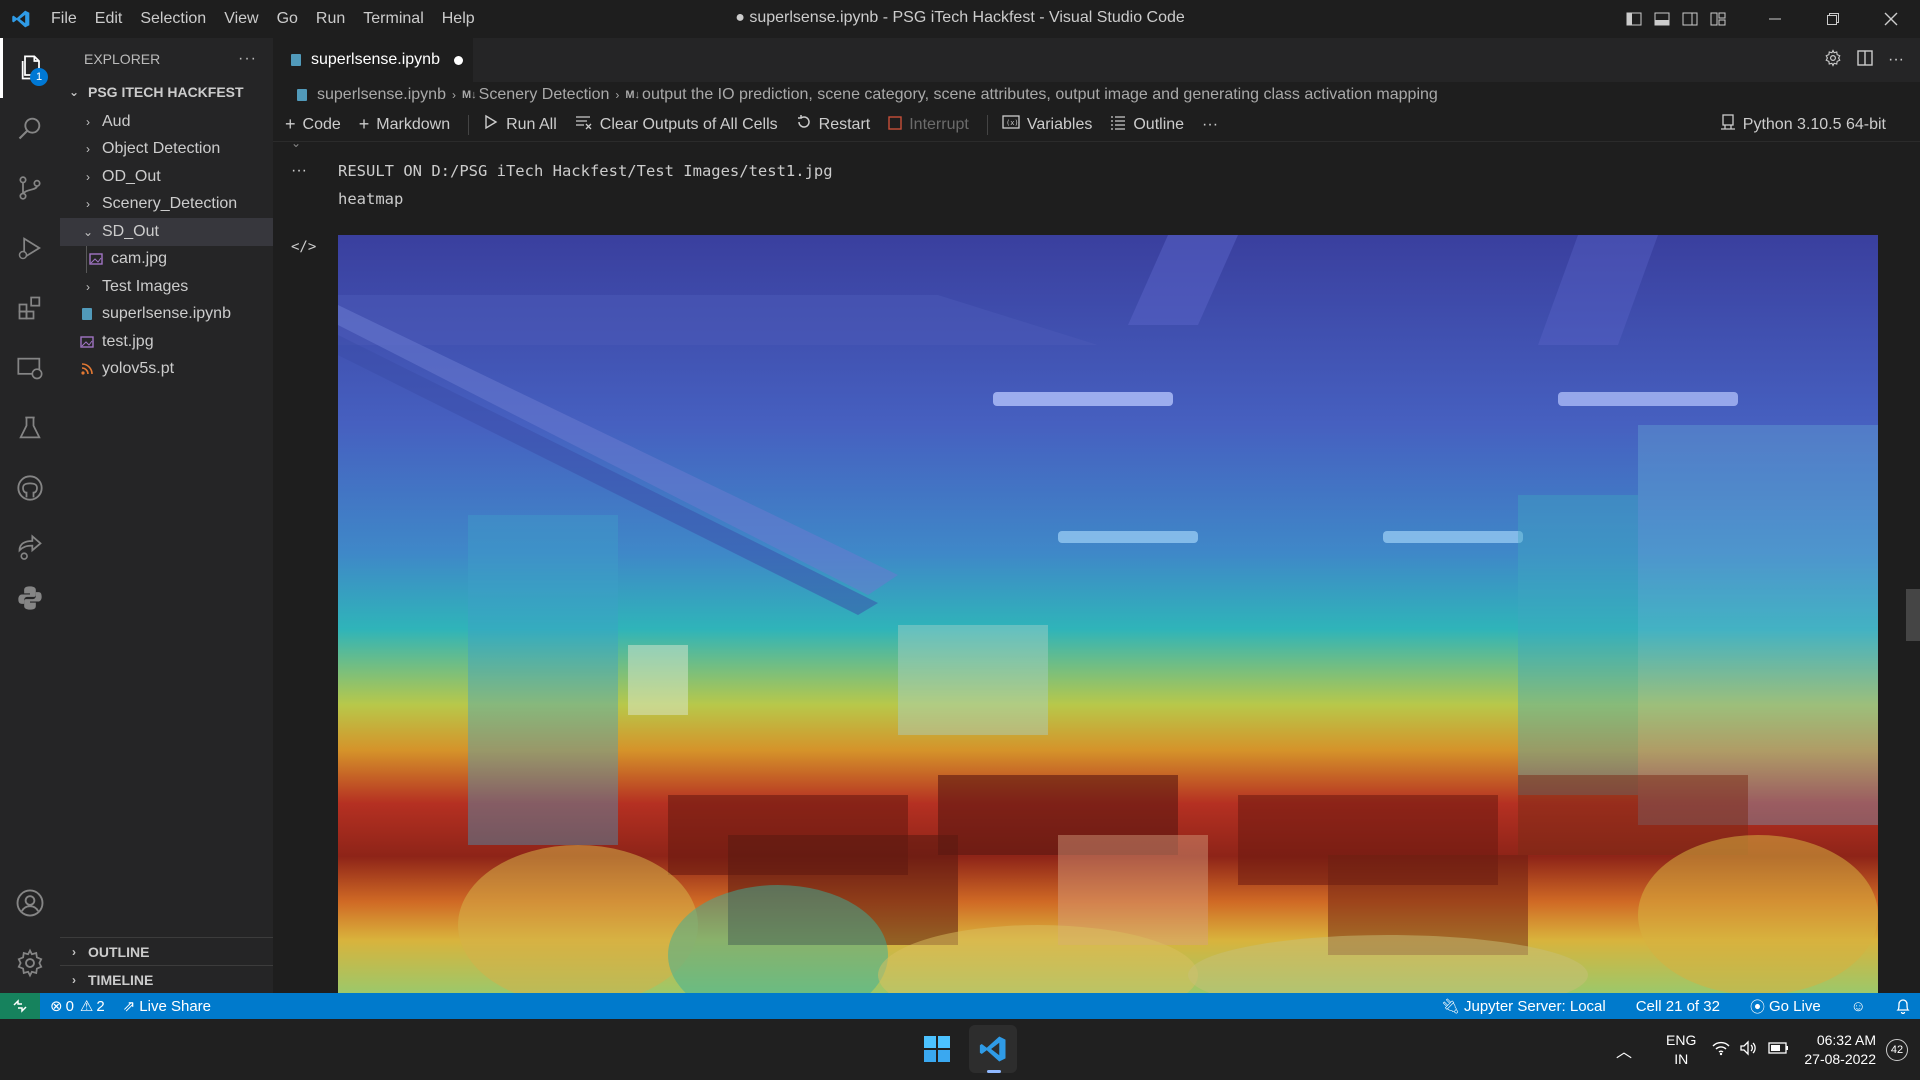 Image resolution: width=1920 pixels, height=1080 pixels. Describe the element at coordinates (1624, 1050) in the screenshot. I see `chevron-up-icon: ︿` at that location.